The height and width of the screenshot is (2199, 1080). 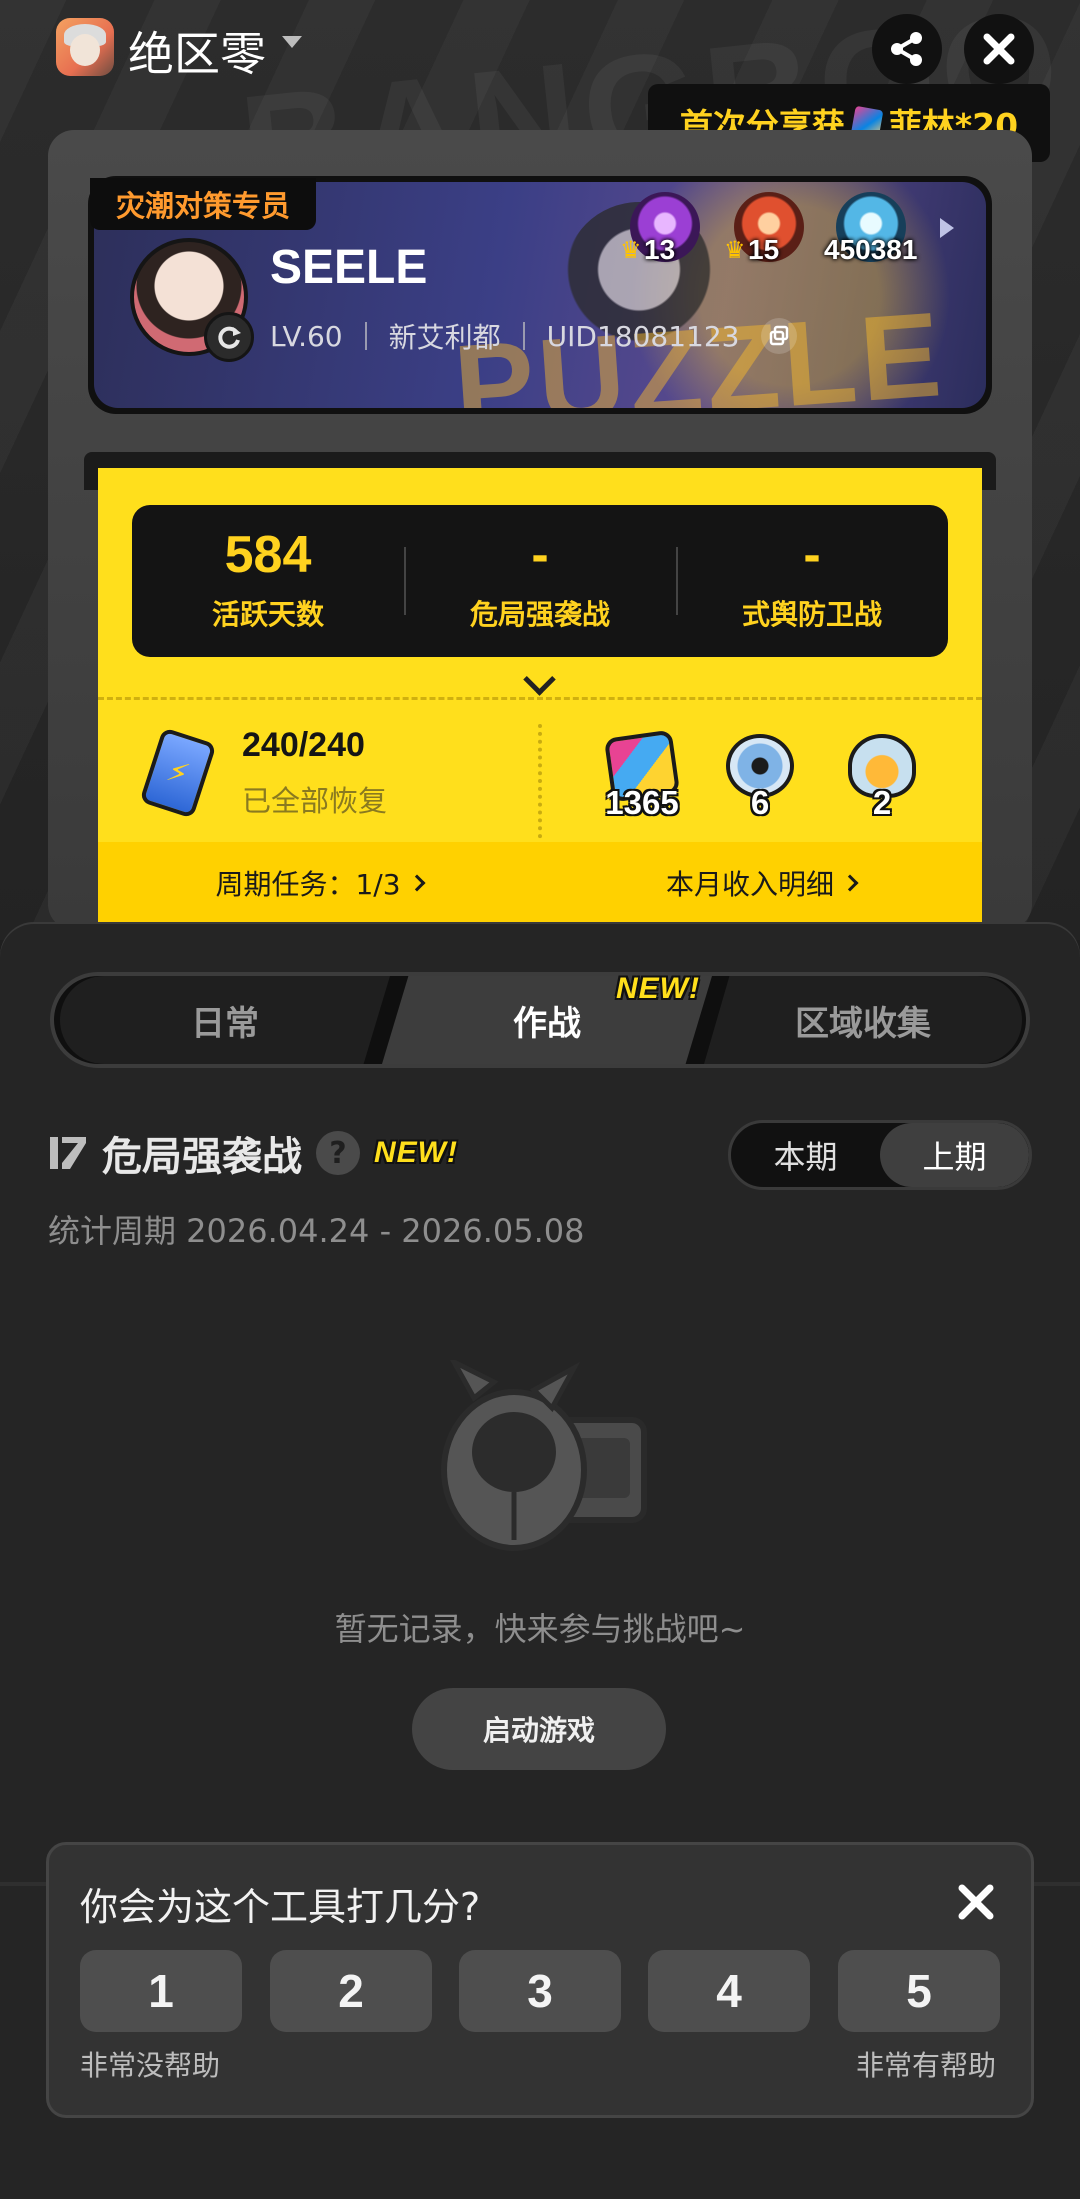 What do you see at coordinates (540, 1020) in the screenshot?
I see `tab-bar: 日常 作战 区域收集` at bounding box center [540, 1020].